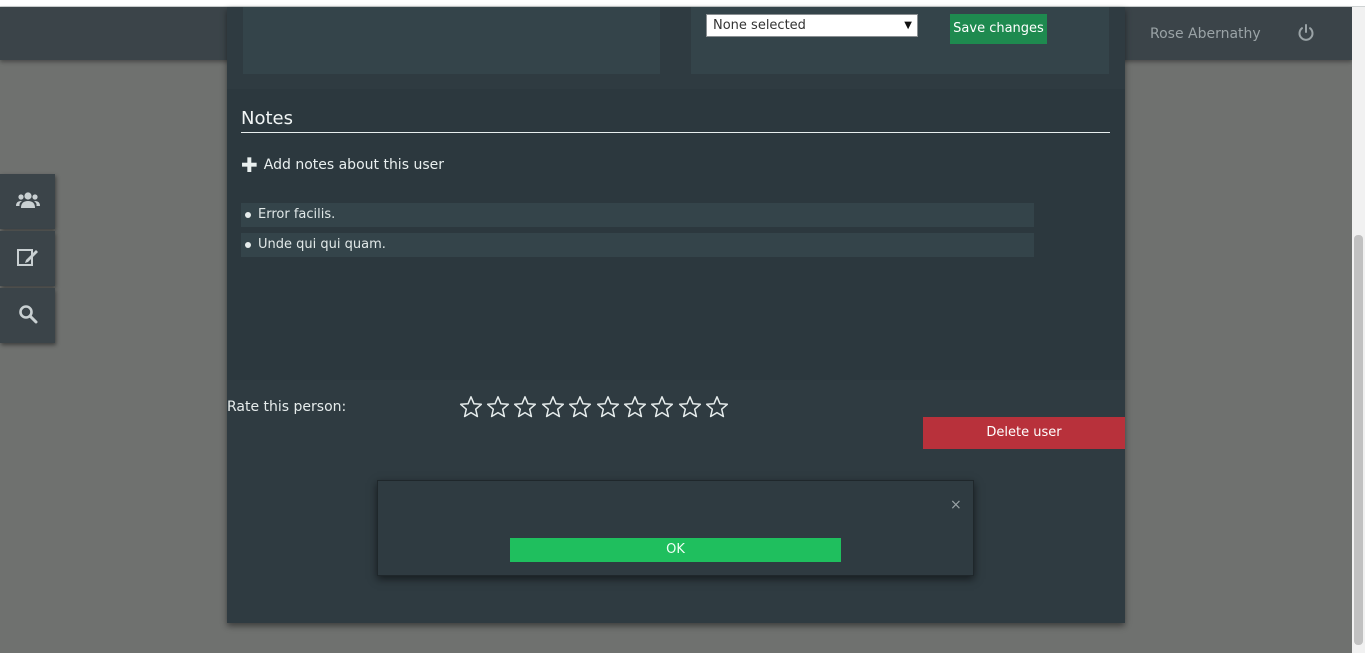 The width and height of the screenshot is (1365, 653). What do you see at coordinates (675, 132) in the screenshot?
I see `notes-divider` at bounding box center [675, 132].